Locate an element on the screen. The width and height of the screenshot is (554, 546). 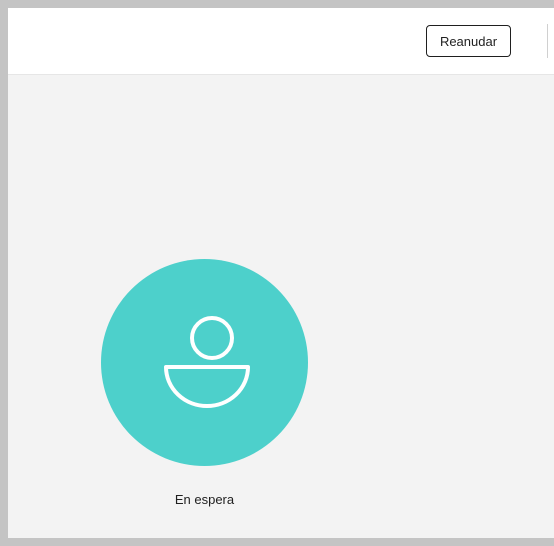
person-icon is located at coordinates (207, 362).